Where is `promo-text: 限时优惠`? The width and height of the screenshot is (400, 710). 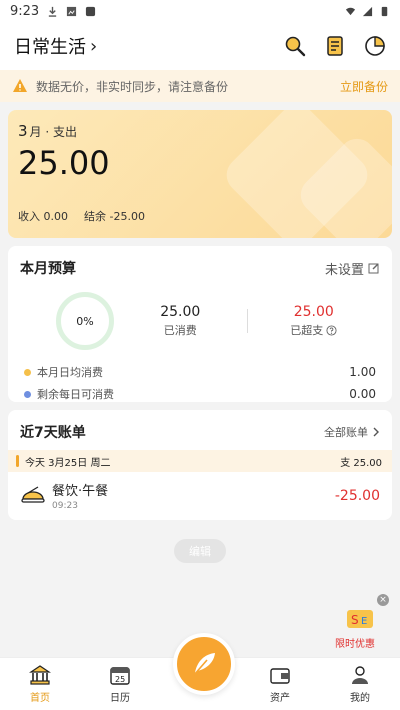 promo-text: 限时优惠 is located at coordinates (355, 644).